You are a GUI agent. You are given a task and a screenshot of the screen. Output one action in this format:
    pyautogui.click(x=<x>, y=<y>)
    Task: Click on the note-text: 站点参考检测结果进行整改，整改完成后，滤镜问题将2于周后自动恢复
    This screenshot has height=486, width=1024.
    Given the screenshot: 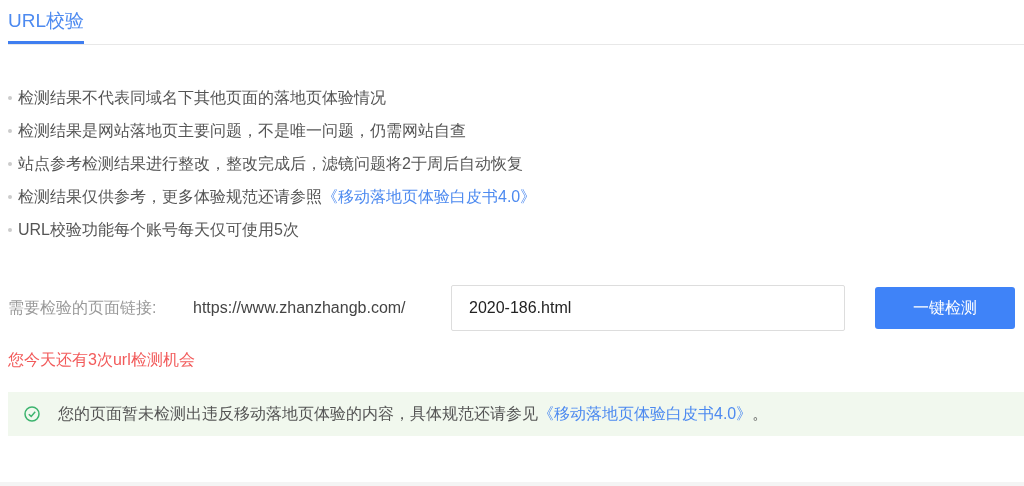 What is the action you would take?
    pyautogui.click(x=270, y=164)
    